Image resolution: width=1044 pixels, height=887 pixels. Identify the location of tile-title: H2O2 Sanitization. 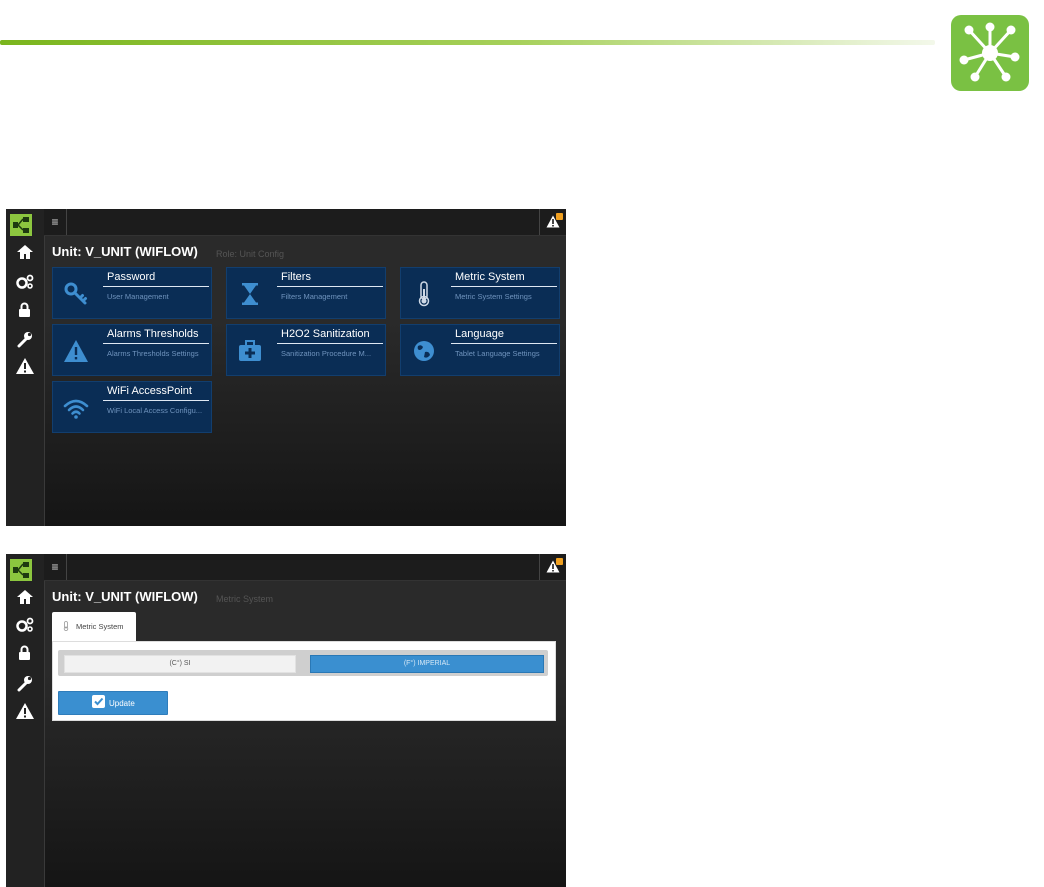
(325, 334).